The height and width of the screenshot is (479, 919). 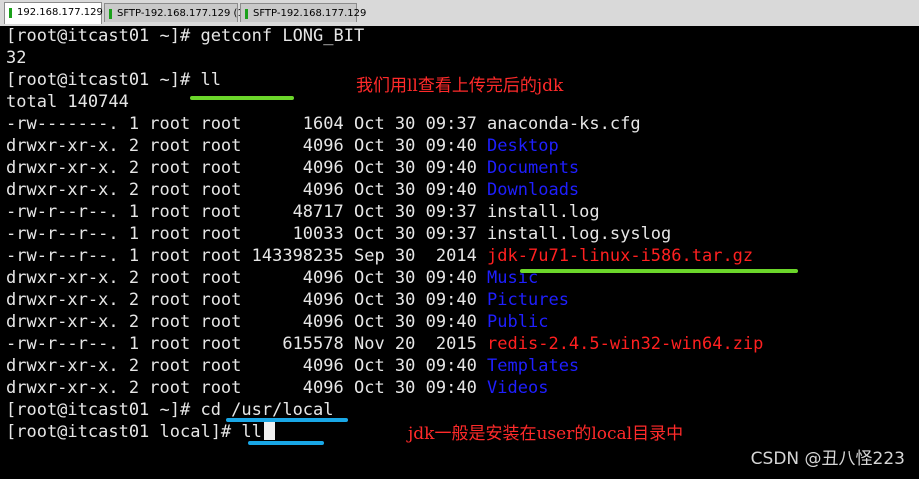 What do you see at coordinates (533, 366) in the screenshot?
I see `dir-name: Templates` at bounding box center [533, 366].